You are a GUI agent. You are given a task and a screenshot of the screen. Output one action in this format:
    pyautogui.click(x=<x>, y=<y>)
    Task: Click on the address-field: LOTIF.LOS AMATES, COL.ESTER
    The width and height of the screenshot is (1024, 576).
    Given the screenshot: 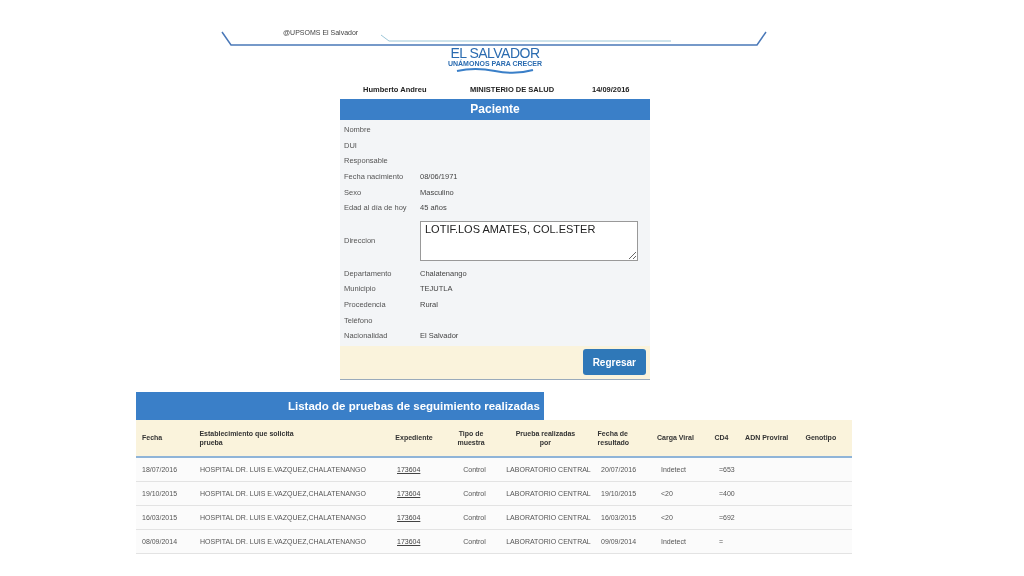 What is the action you would take?
    pyautogui.click(x=529, y=240)
    